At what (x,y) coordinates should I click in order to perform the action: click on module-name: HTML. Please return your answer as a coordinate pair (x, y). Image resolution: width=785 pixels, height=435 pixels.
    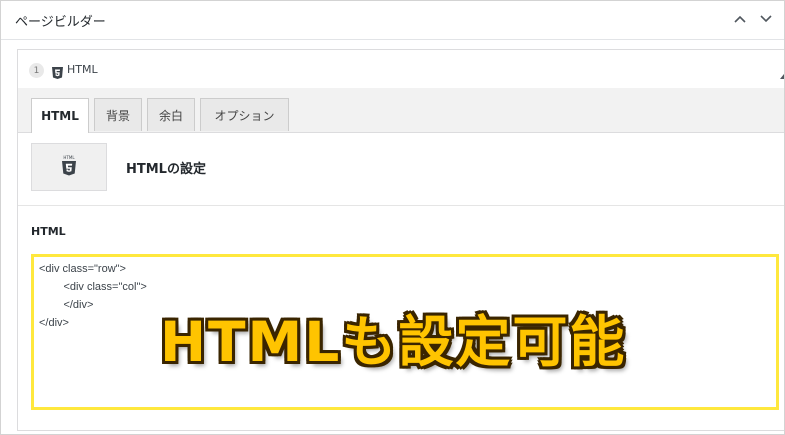
    Looking at the image, I should click on (82, 69).